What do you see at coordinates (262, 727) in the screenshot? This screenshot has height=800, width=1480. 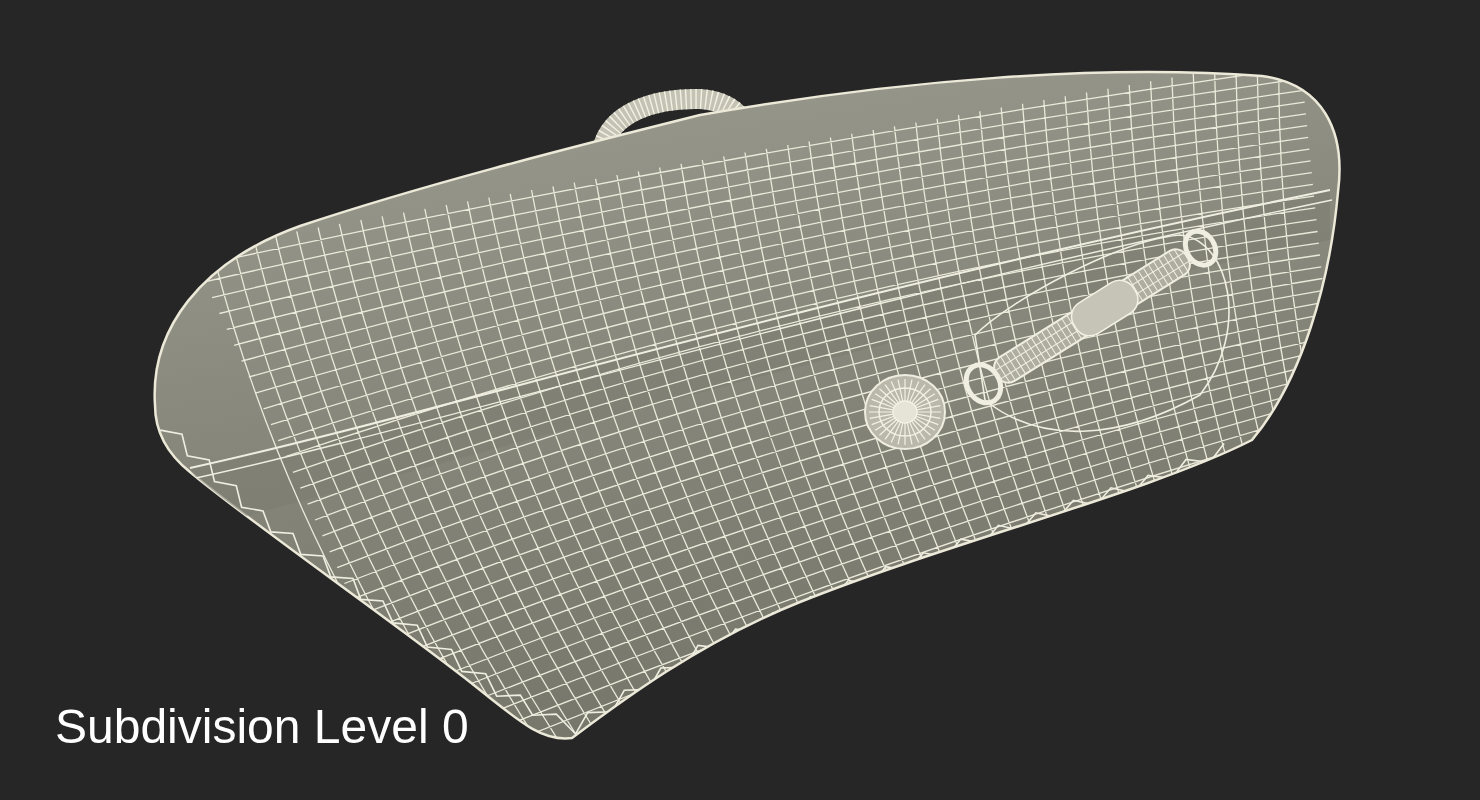 I see `caption-text: Subdivision Level 0` at bounding box center [262, 727].